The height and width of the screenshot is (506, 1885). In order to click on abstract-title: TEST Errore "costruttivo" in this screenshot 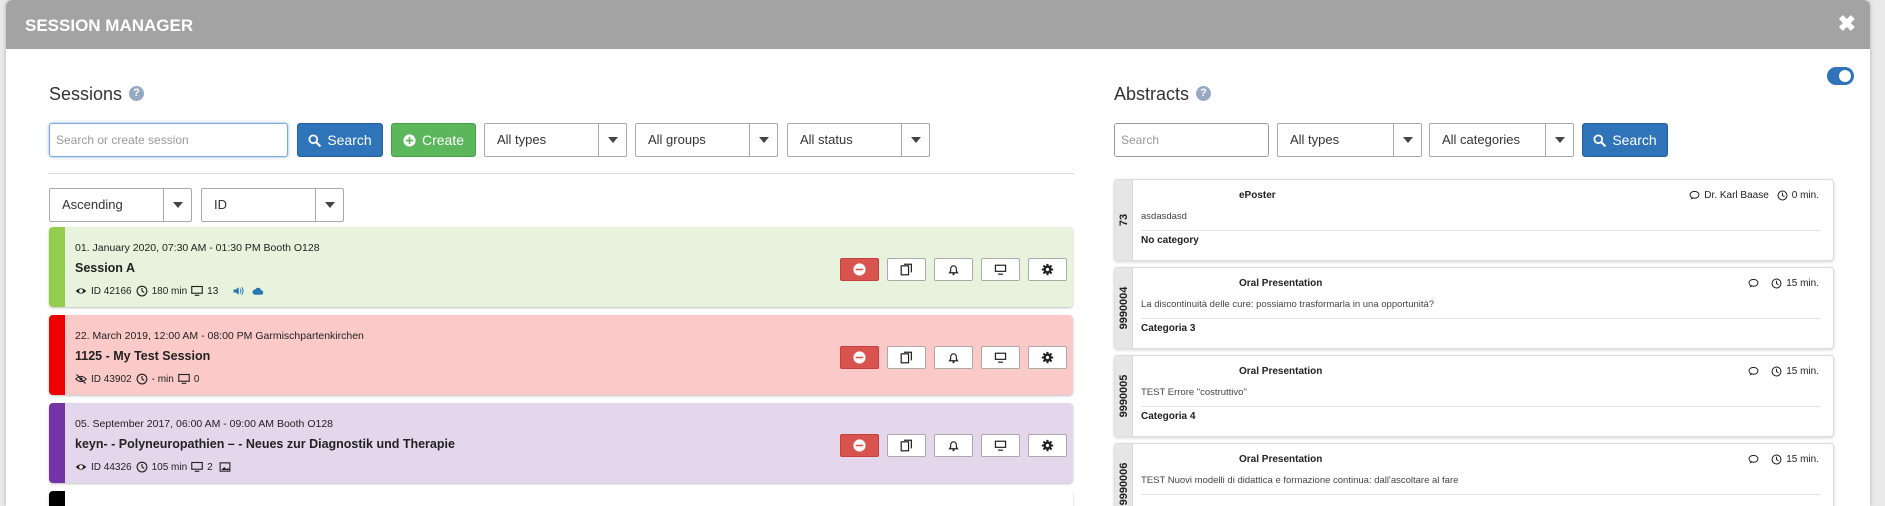, I will do `click(1481, 397)`.